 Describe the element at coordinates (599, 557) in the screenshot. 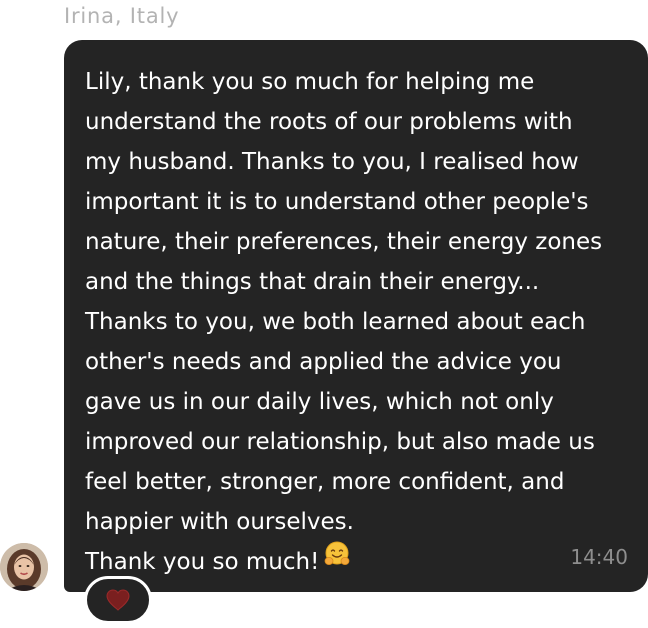

I see `message-timestamp: 14:40` at that location.